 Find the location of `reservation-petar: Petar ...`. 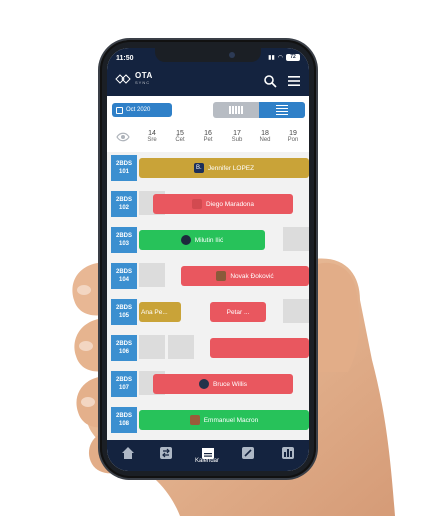

reservation-petar: Petar ... is located at coordinates (238, 312).